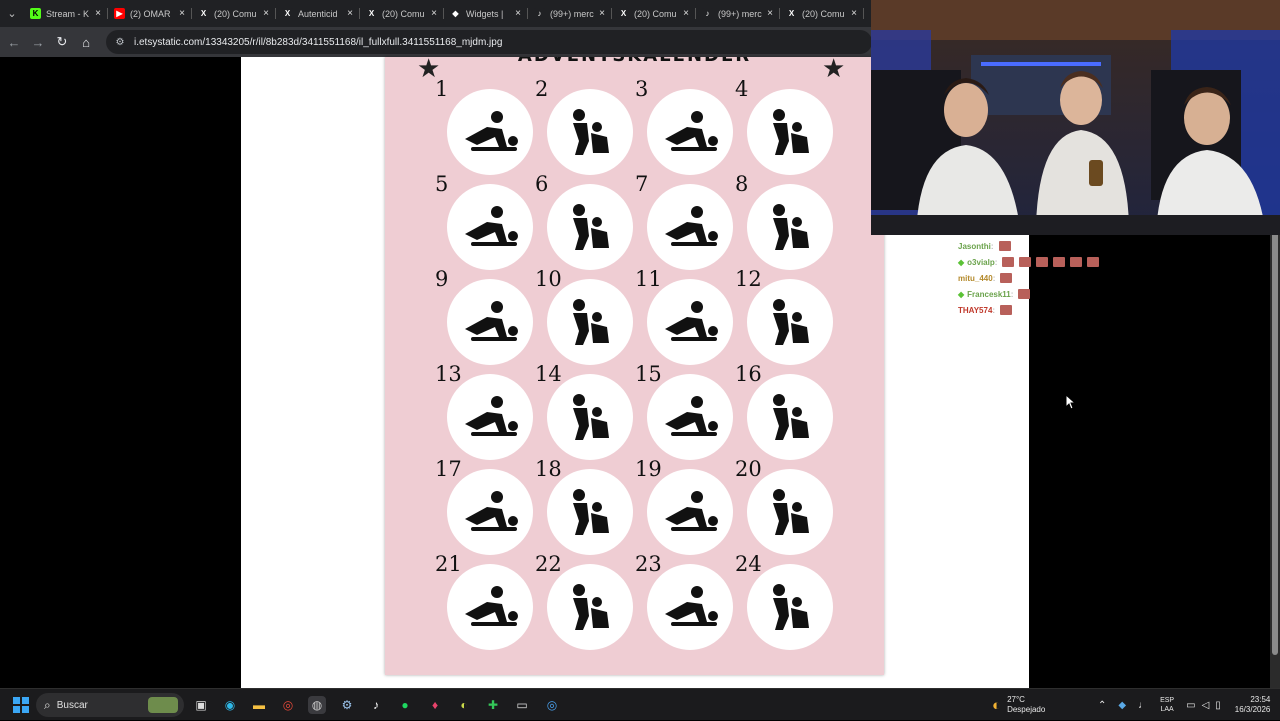 Image resolution: width=1280 pixels, height=721 pixels. What do you see at coordinates (785, 601) in the screenshot?
I see `calendar-day: 24` at bounding box center [785, 601].